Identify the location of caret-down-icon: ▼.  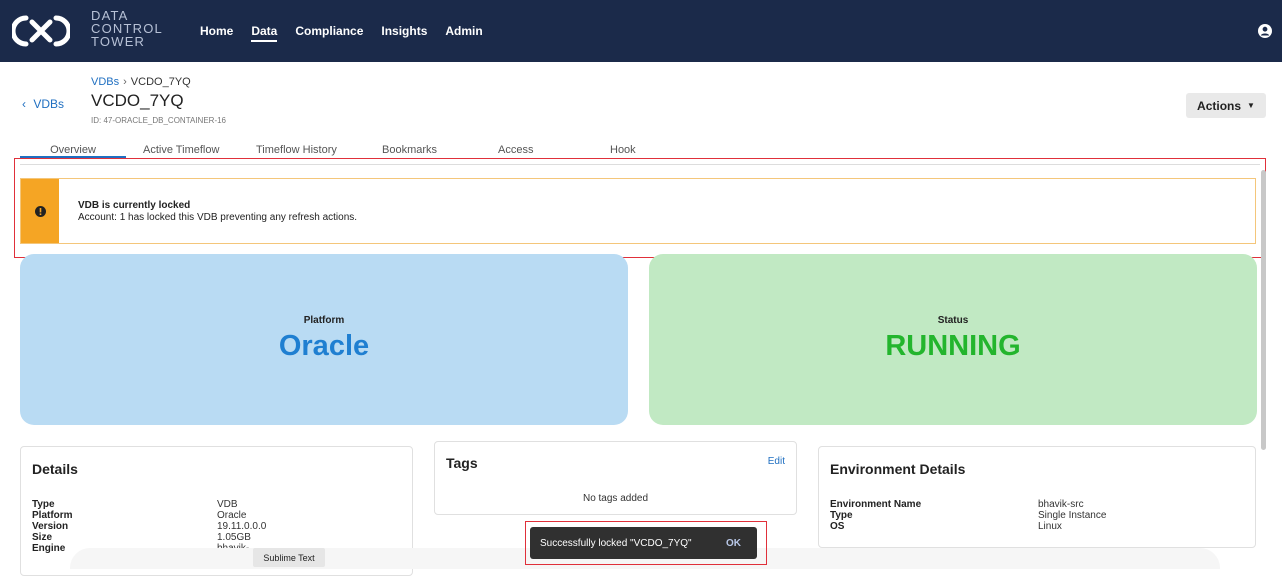
(1251, 105).